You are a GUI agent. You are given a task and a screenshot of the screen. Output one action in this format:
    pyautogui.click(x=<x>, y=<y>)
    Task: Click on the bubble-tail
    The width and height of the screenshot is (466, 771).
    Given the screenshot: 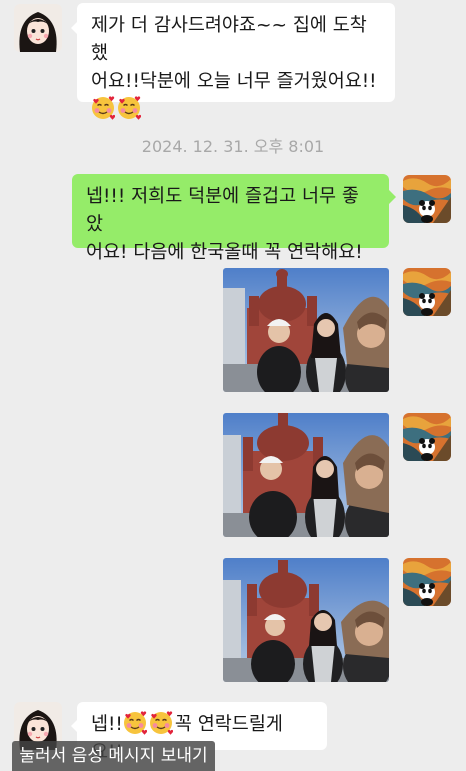 What is the action you would take?
    pyautogui.click(x=392, y=197)
    